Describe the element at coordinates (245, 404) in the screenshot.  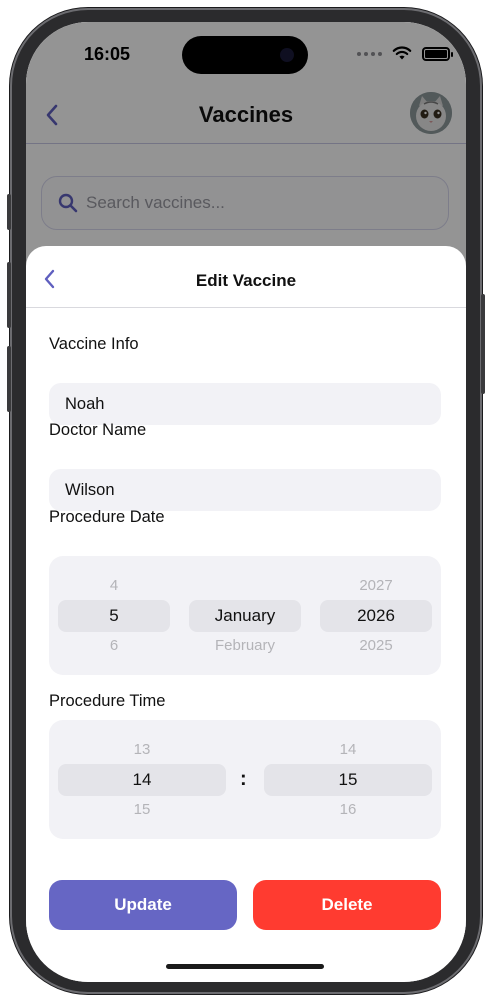
I see `vaccine-info-field` at that location.